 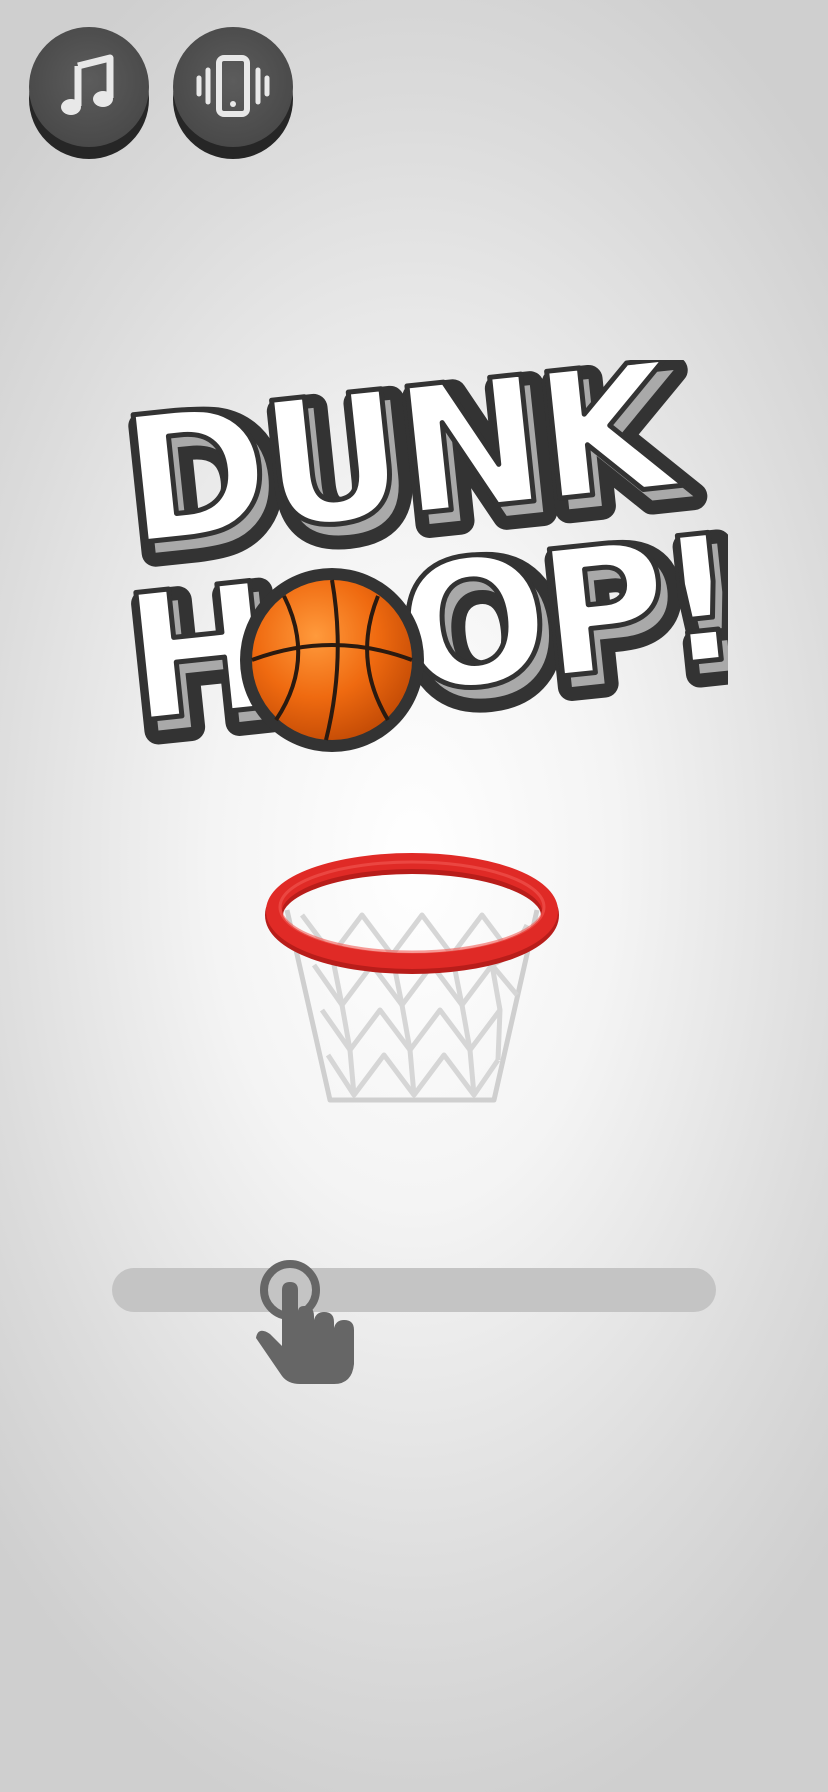 What do you see at coordinates (332, 660) in the screenshot?
I see `basketball-icon` at bounding box center [332, 660].